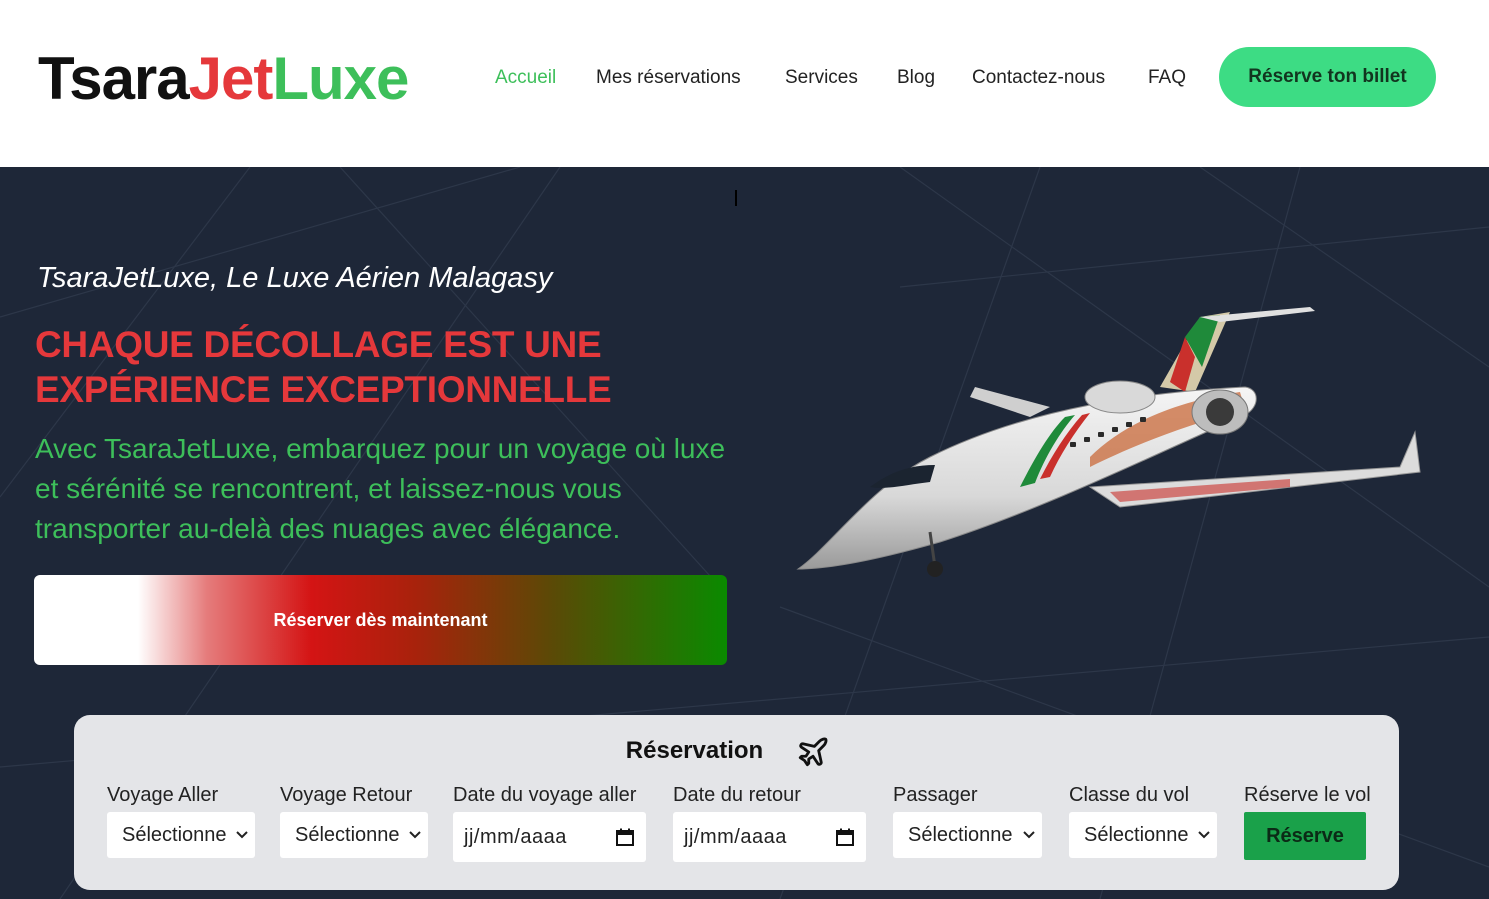 This screenshot has height=899, width=1489. What do you see at coordinates (736, 198) in the screenshot?
I see `text-cursor` at bounding box center [736, 198].